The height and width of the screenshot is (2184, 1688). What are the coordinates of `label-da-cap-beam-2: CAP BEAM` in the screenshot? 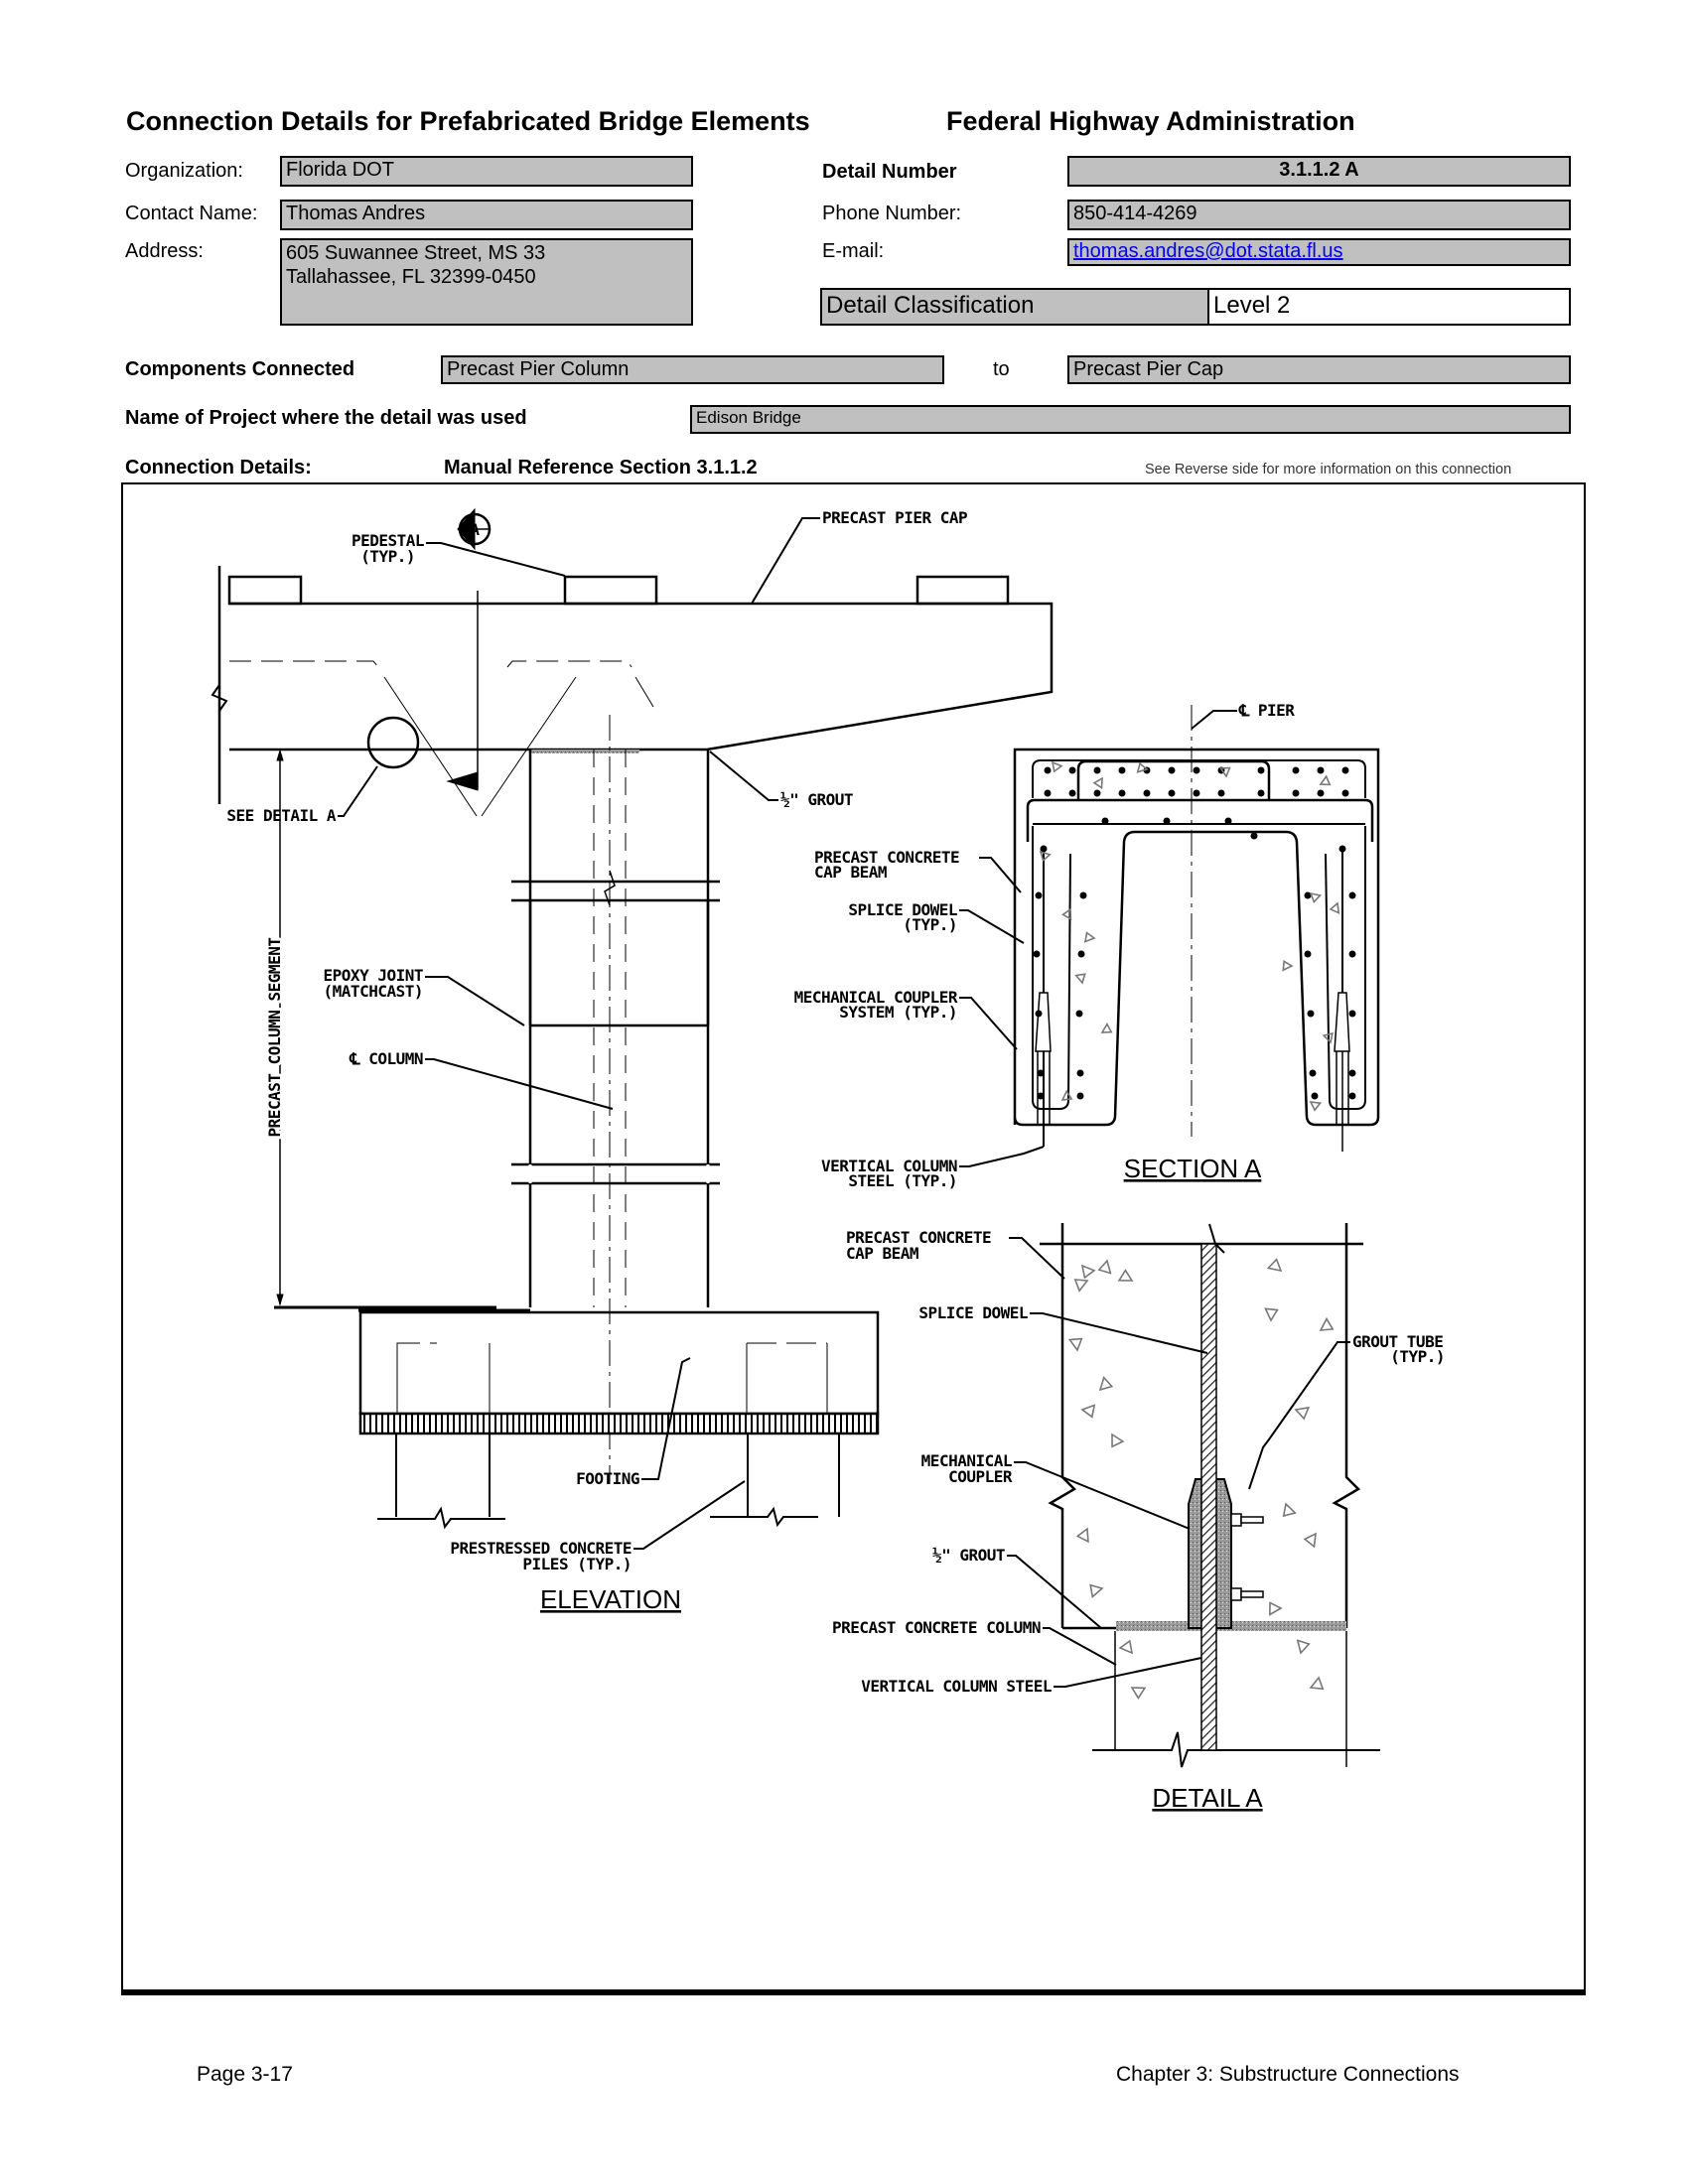 It's located at (882, 1253).